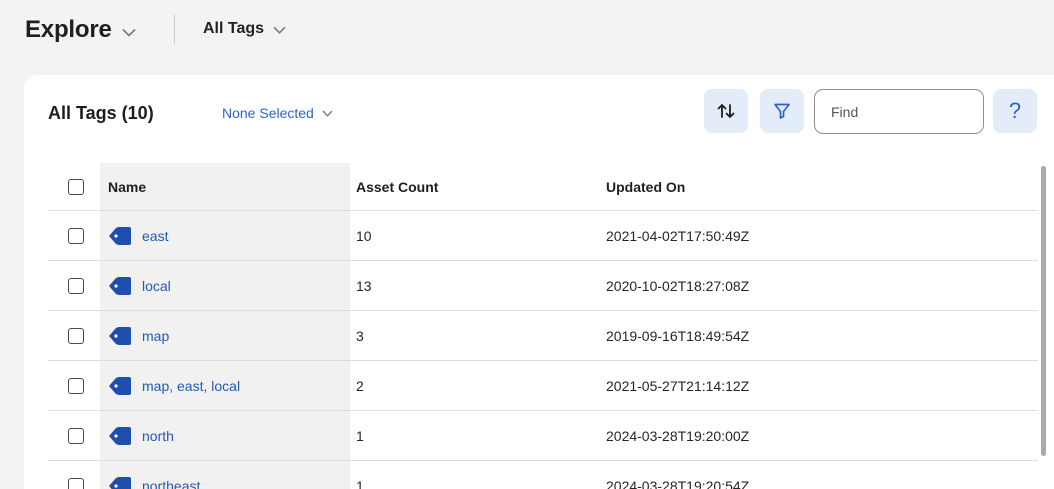 This screenshot has height=489, width=1054. Describe the element at coordinates (678, 483) in the screenshot. I see `updated-on-cell: 2024-03-28T19:20:54Z` at that location.